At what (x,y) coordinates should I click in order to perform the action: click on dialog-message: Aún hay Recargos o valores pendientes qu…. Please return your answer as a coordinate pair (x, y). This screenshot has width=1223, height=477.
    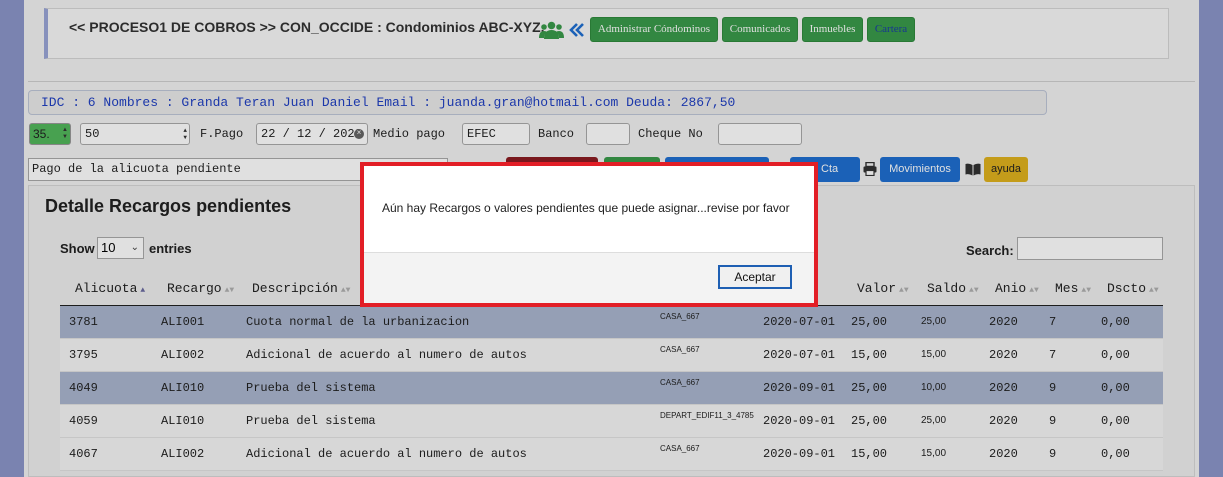
    Looking at the image, I should click on (586, 208).